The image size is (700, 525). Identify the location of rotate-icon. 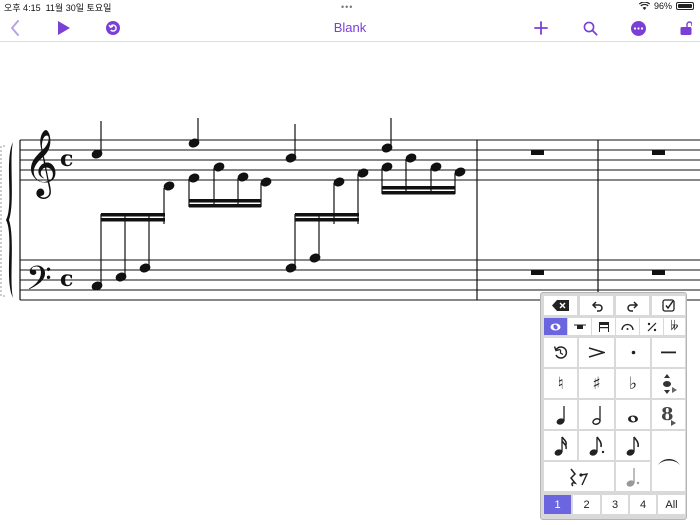
(560, 352).